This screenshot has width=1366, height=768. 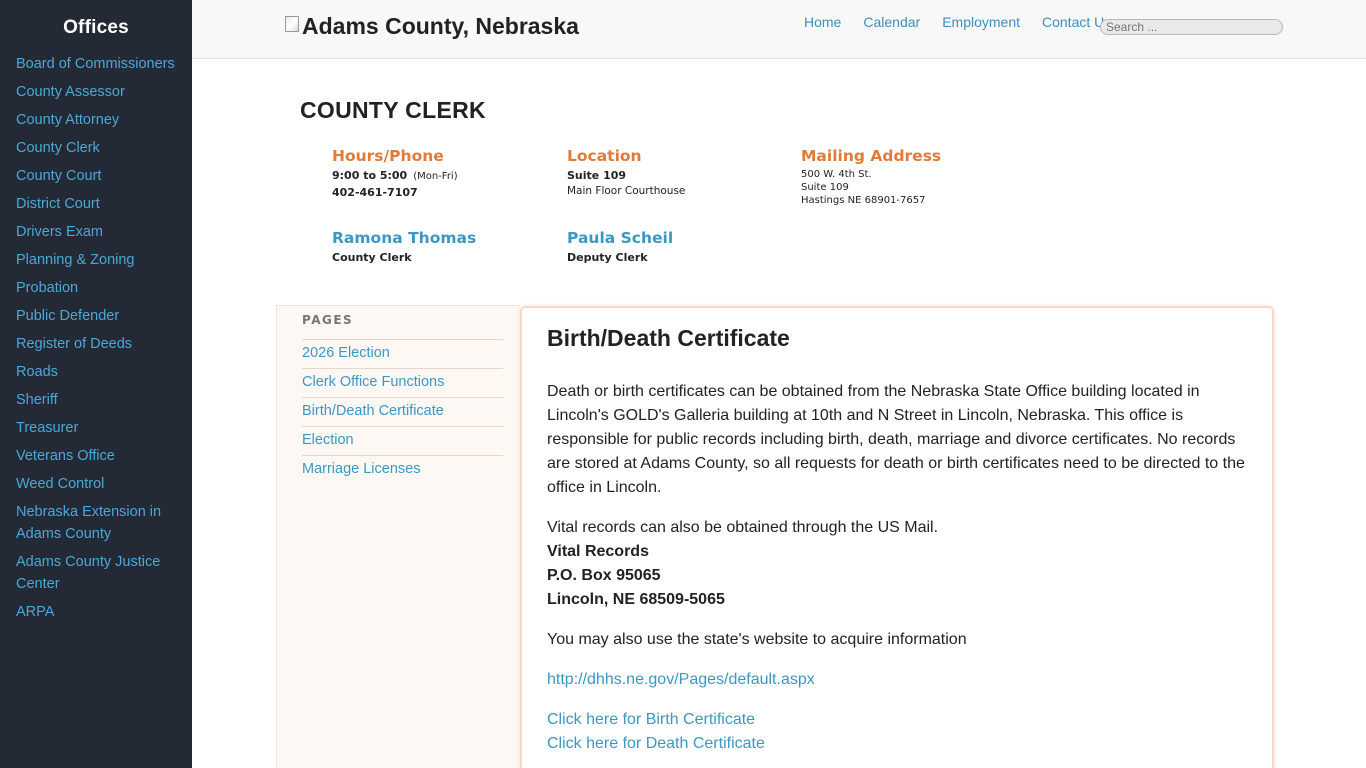 What do you see at coordinates (96, 27) in the screenshot?
I see `offices-title: Offices` at bounding box center [96, 27].